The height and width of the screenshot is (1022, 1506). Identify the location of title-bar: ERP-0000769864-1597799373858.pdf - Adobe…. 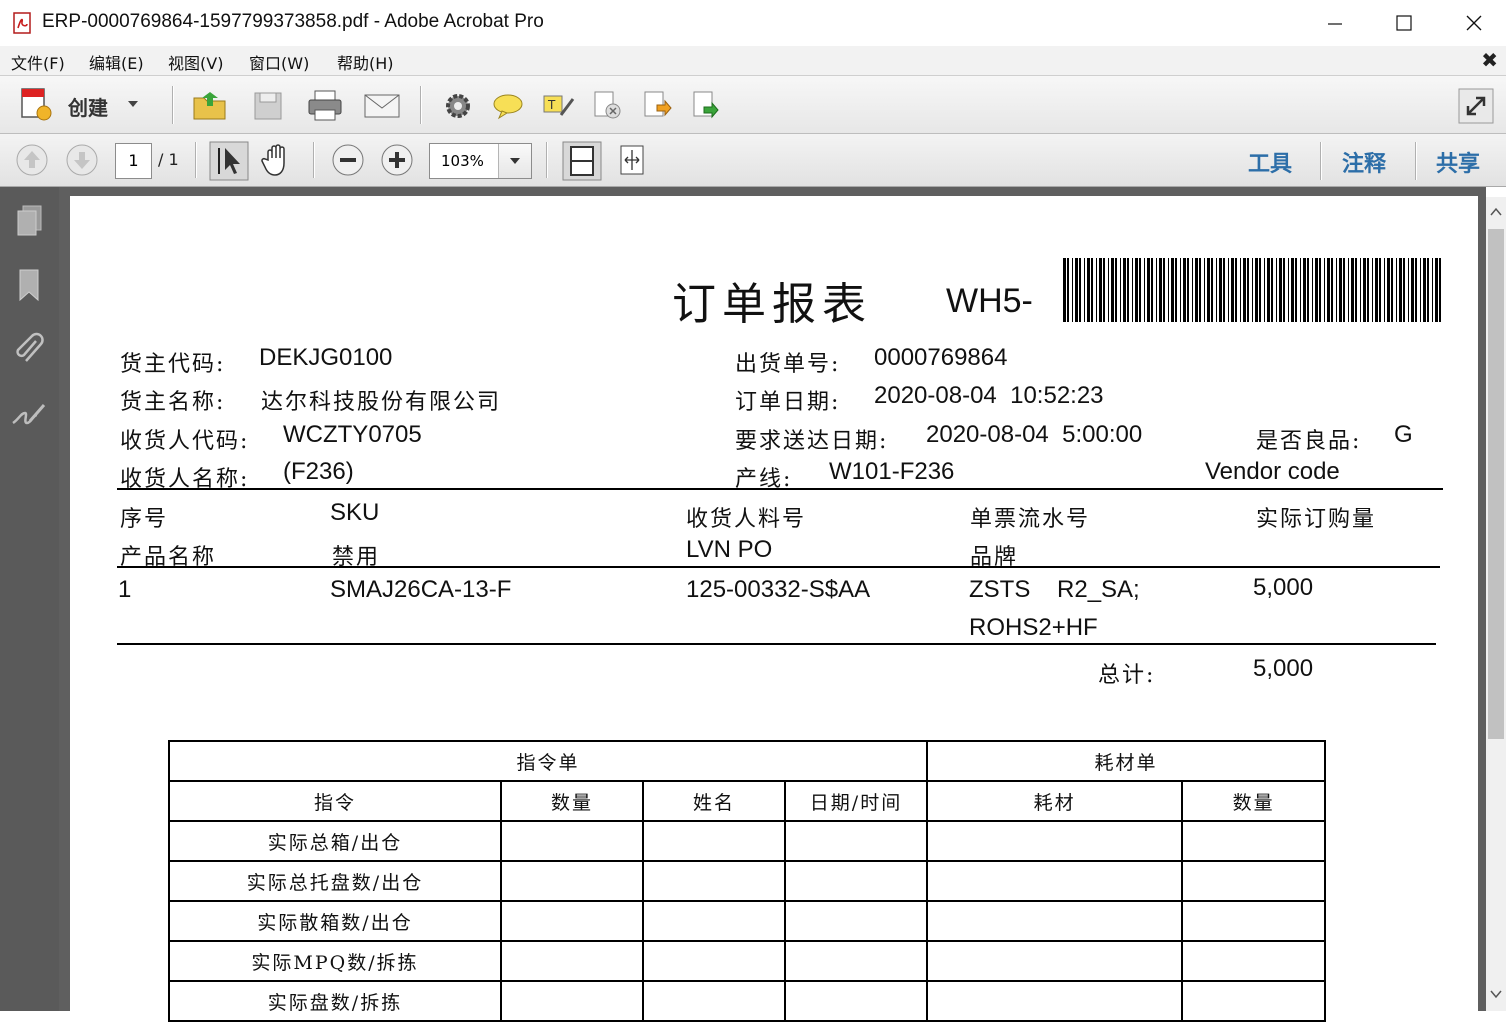
(753, 23).